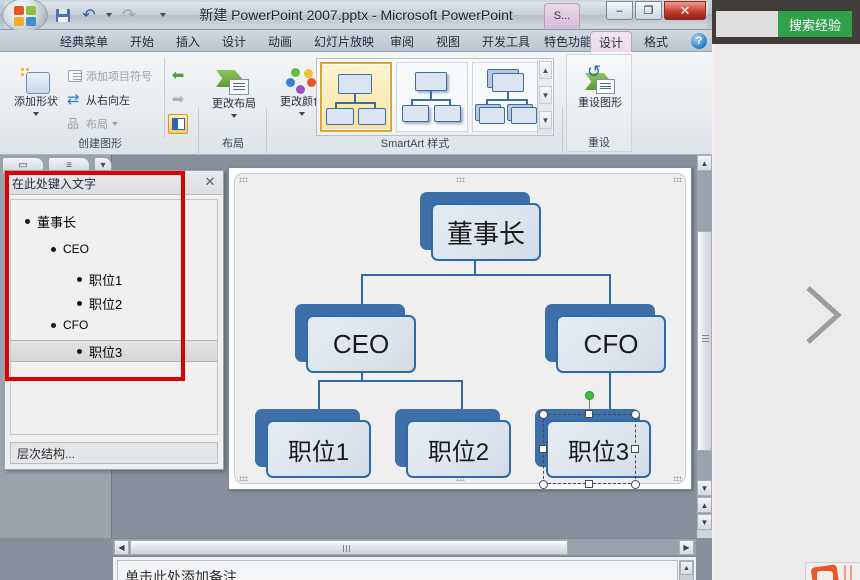  What do you see at coordinates (611, 41) in the screenshot?
I see `tab-smartart-design: 设计` at bounding box center [611, 41].